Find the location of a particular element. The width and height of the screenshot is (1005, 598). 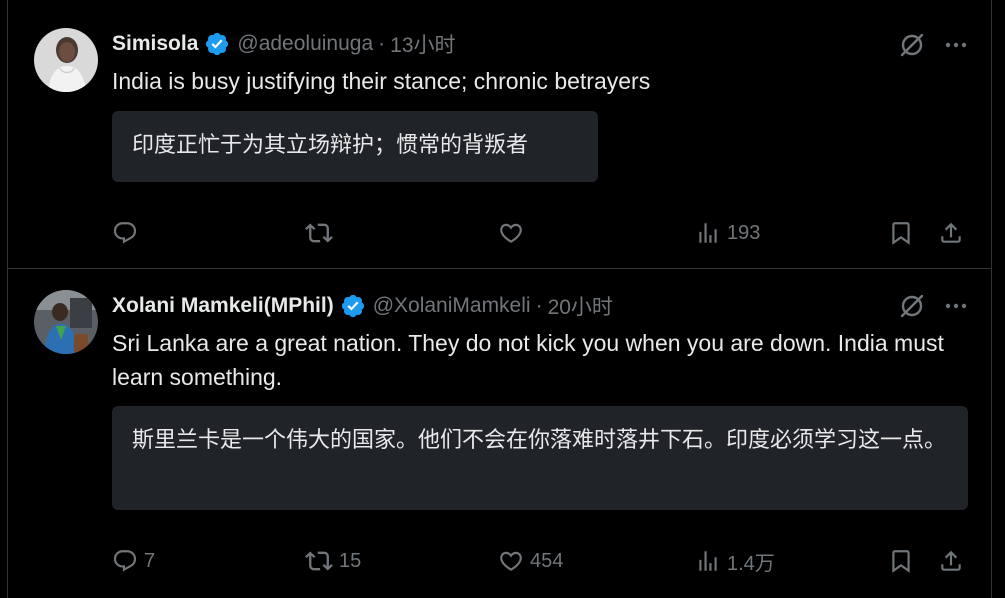

reply-button is located at coordinates (128, 233).